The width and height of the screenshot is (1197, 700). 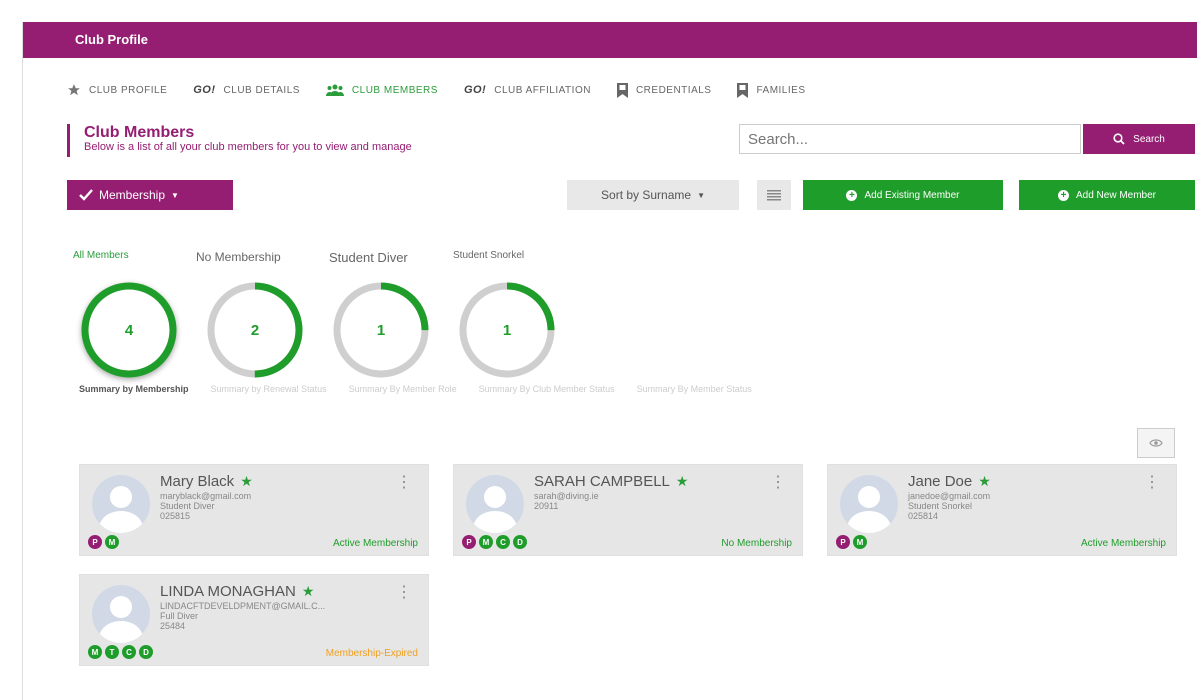 What do you see at coordinates (112, 652) in the screenshot?
I see `role-badge-t: T` at bounding box center [112, 652].